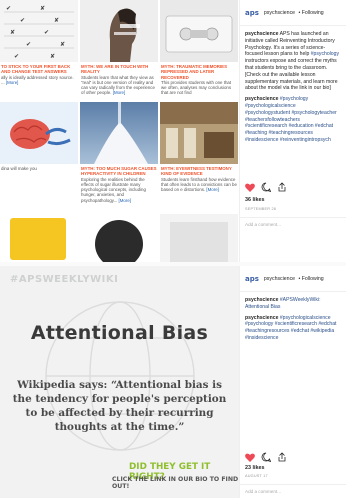  I want to click on tile-heading: Myth: We are in touch with reality, so click(115, 69).